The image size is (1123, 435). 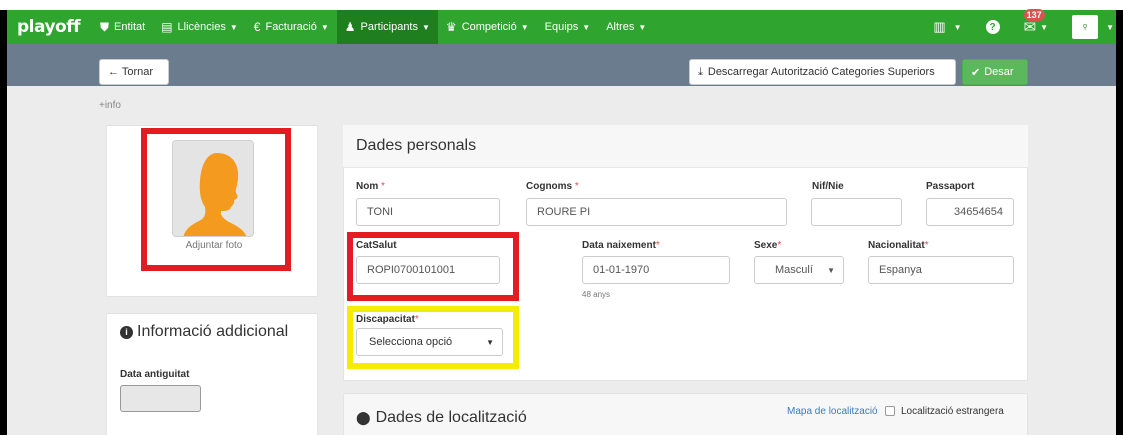 I want to click on nav-label: Altres, so click(x=620, y=27).